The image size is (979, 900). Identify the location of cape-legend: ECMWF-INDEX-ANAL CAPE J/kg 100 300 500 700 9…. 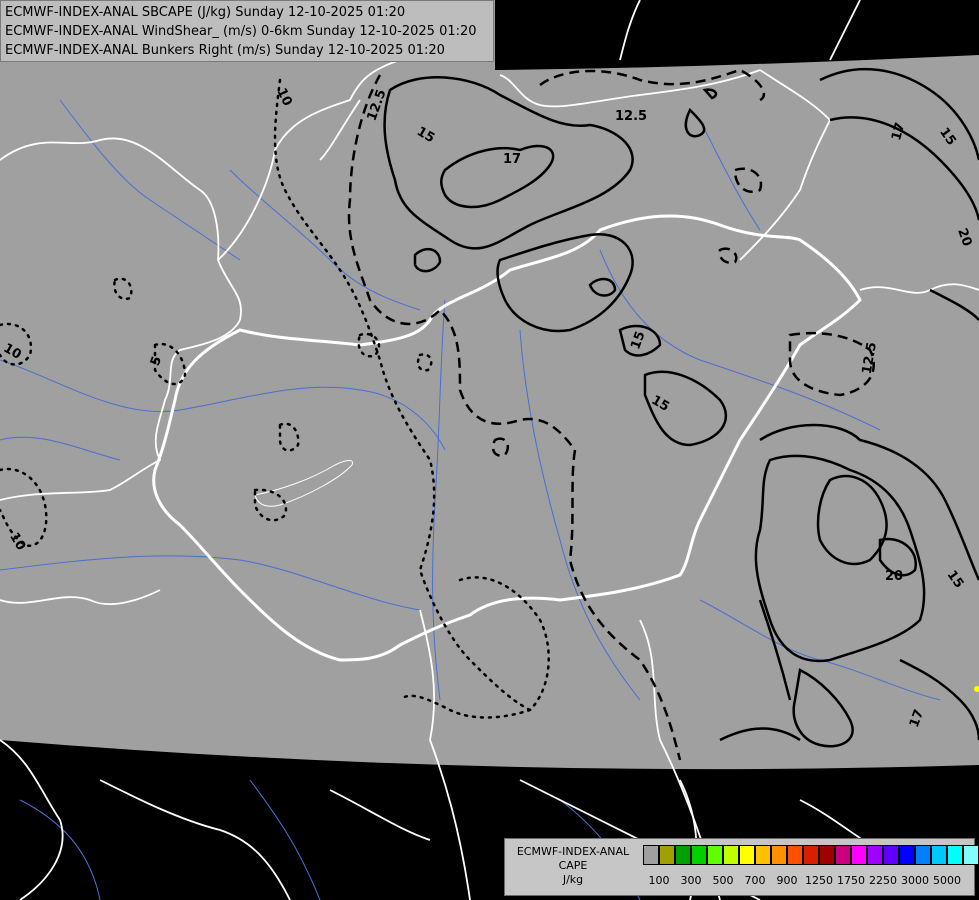
(741, 867).